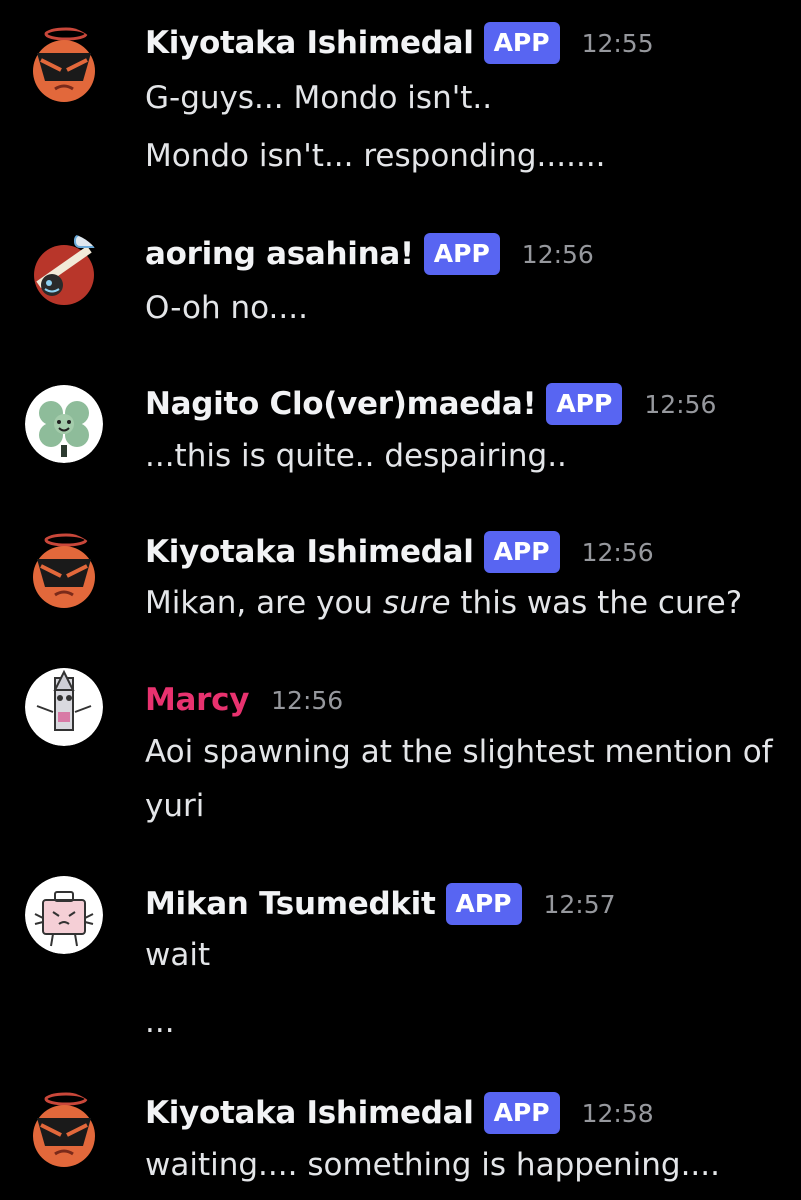  Describe the element at coordinates (197, 700) in the screenshot. I see `author-name: Marcy` at that location.